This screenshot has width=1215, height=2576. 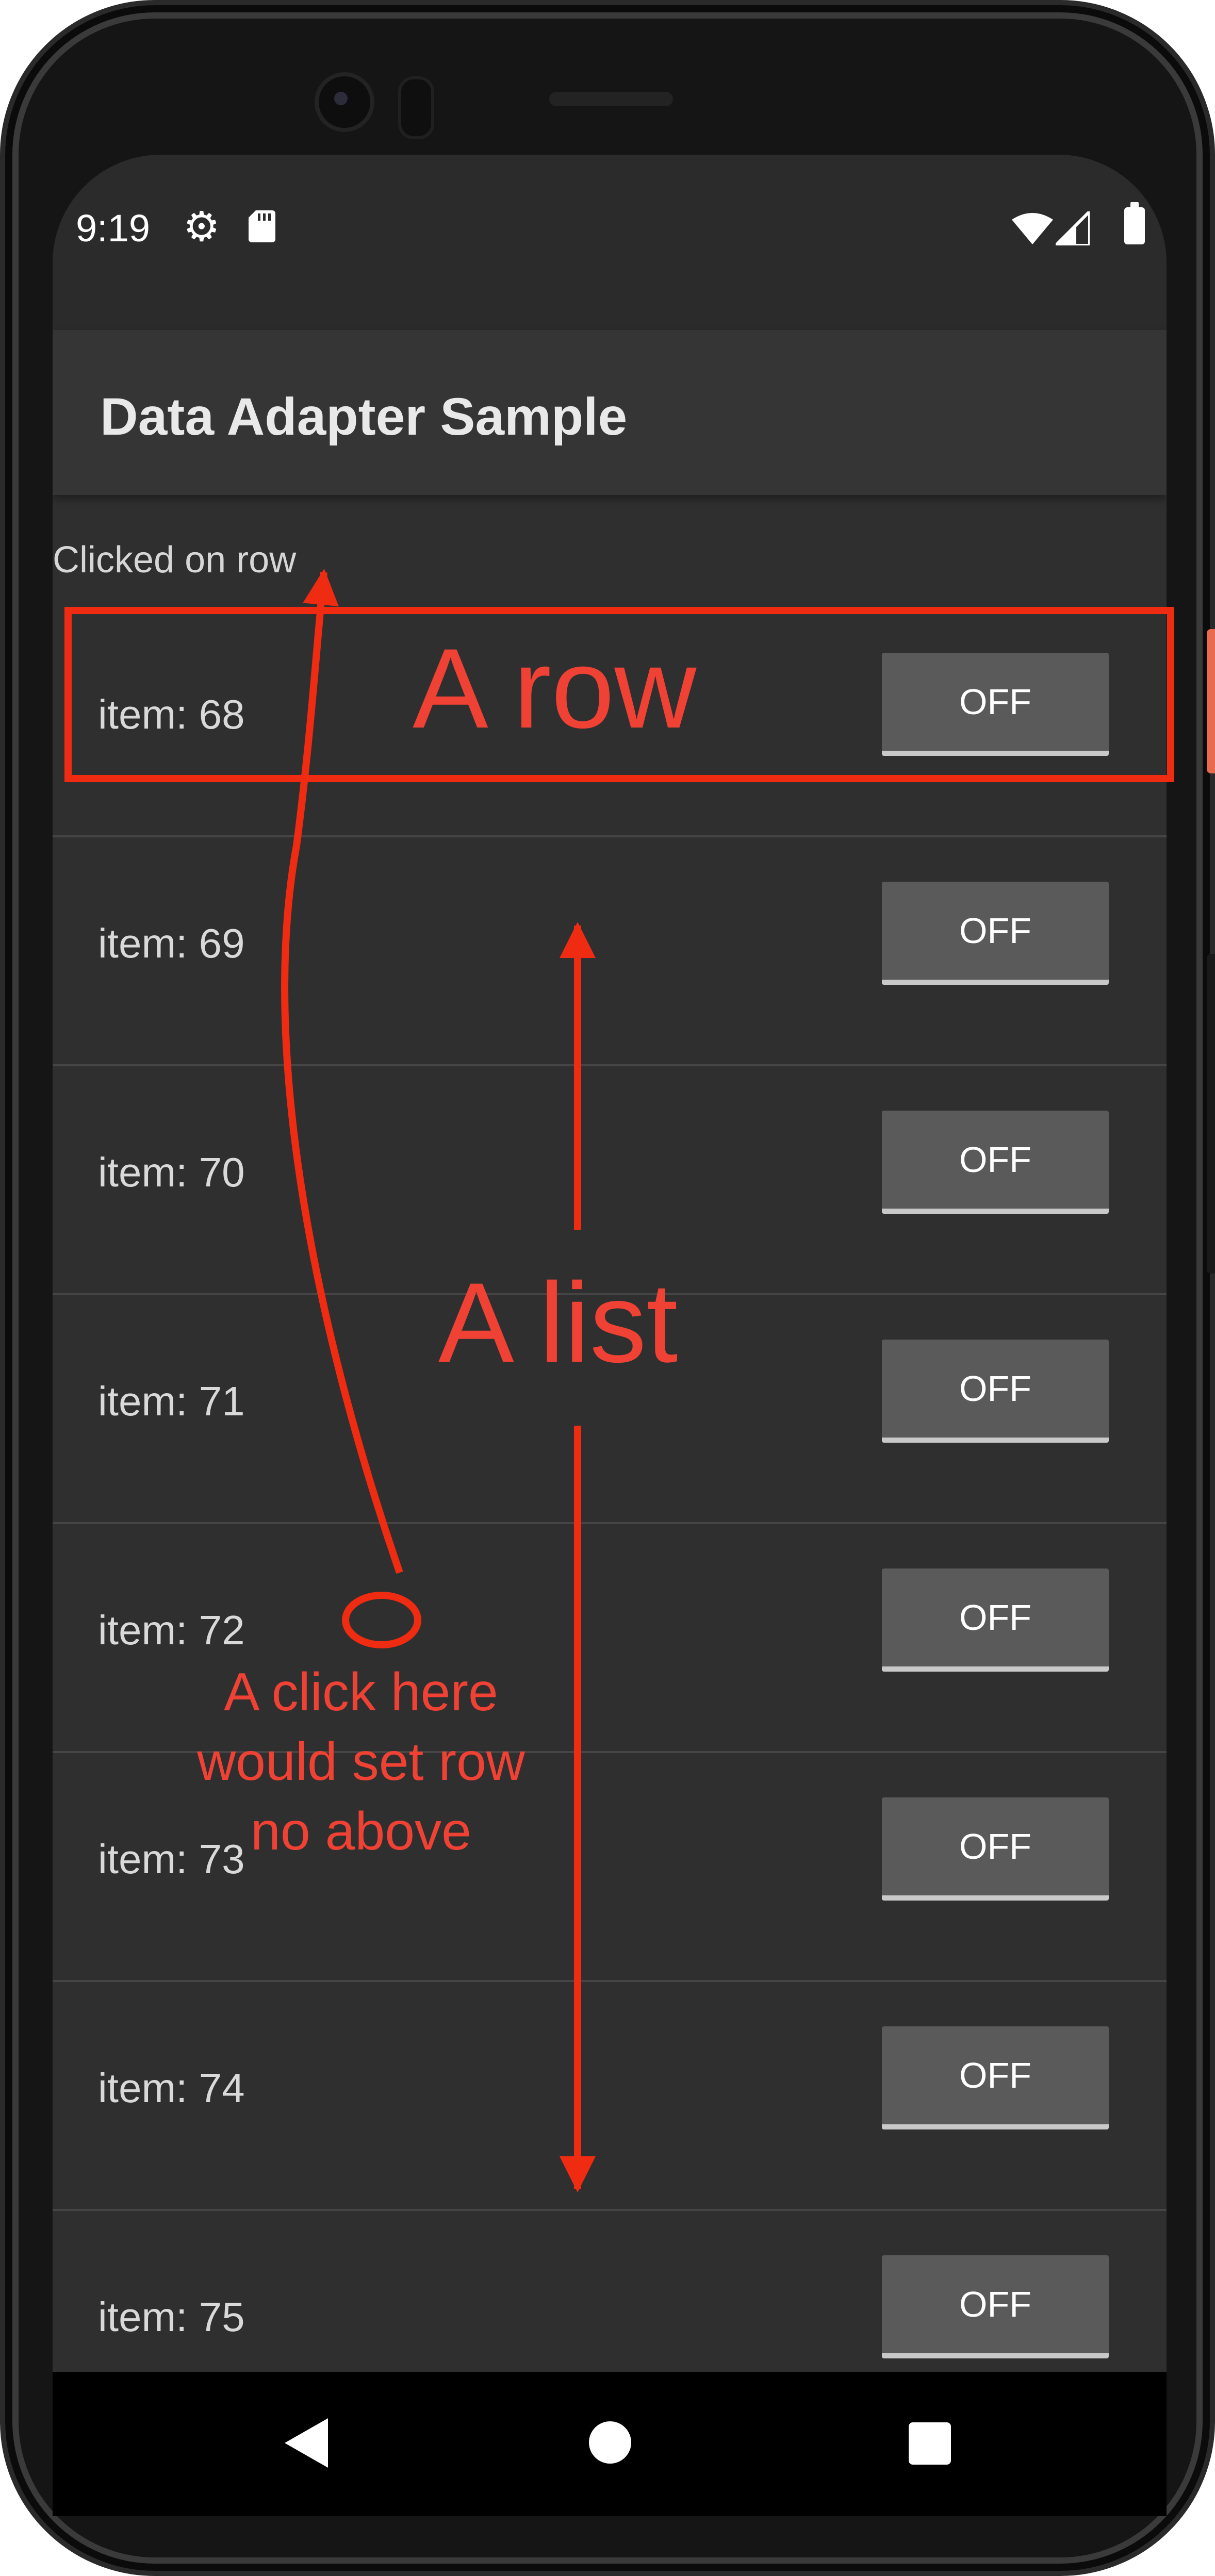 What do you see at coordinates (610, 2096) in the screenshot?
I see `list-item: item: 74 OFF` at bounding box center [610, 2096].